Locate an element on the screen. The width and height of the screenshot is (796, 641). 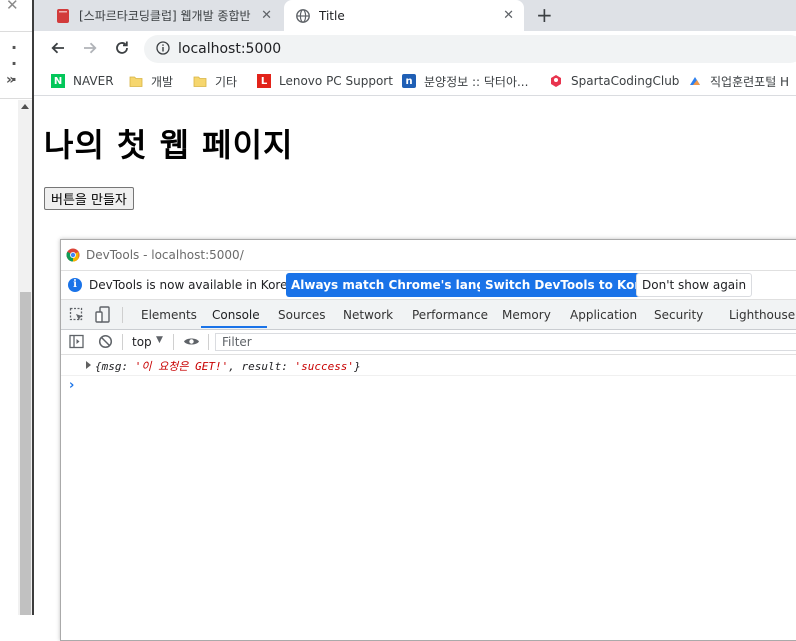
tab-title: Title is located at coordinates (332, 15).